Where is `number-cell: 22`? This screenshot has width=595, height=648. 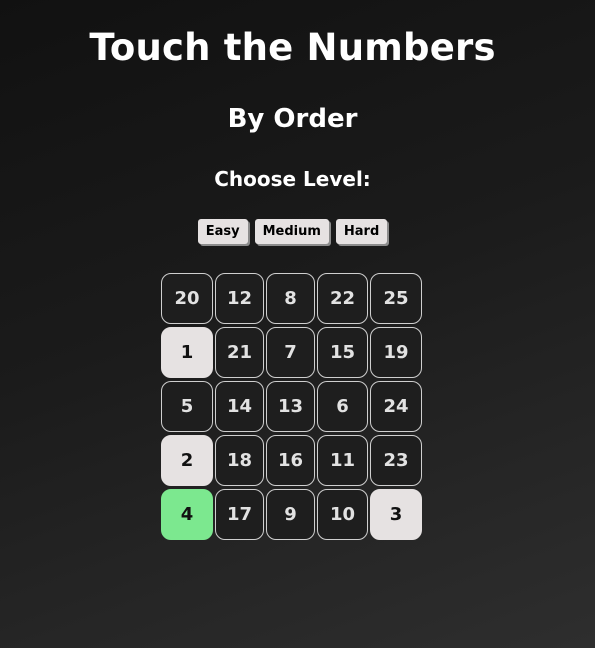
number-cell: 22 is located at coordinates (342, 298).